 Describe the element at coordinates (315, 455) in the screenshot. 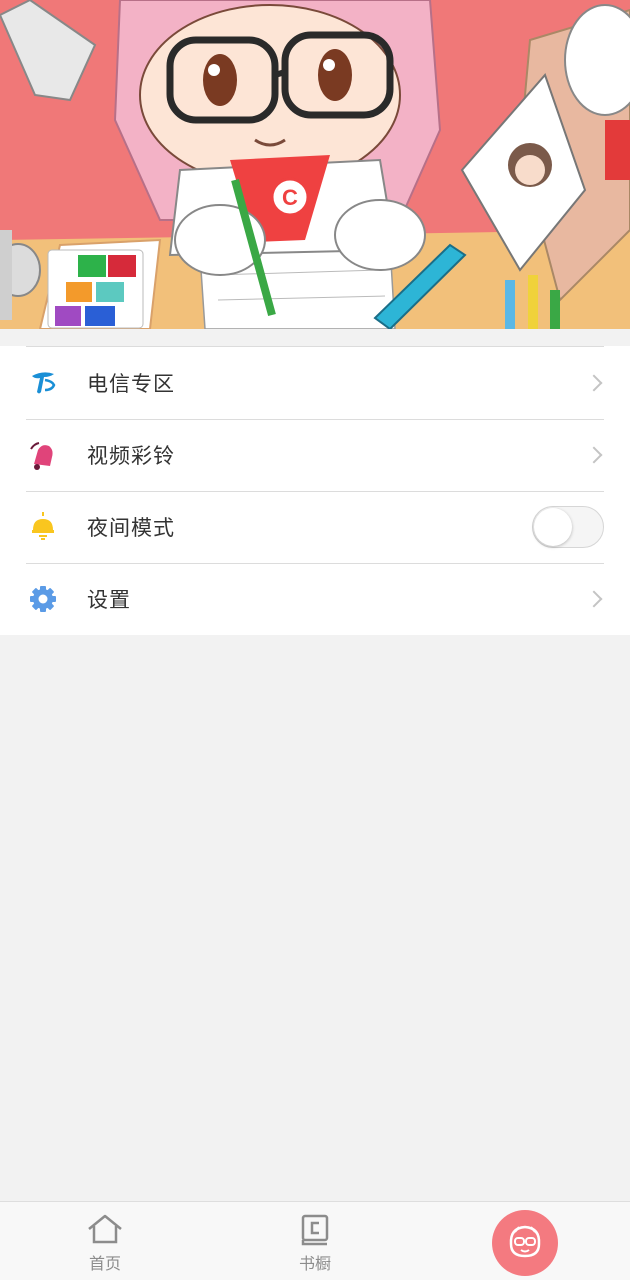

I see `menu-item-video-ringtone: 视频彩铃` at that location.